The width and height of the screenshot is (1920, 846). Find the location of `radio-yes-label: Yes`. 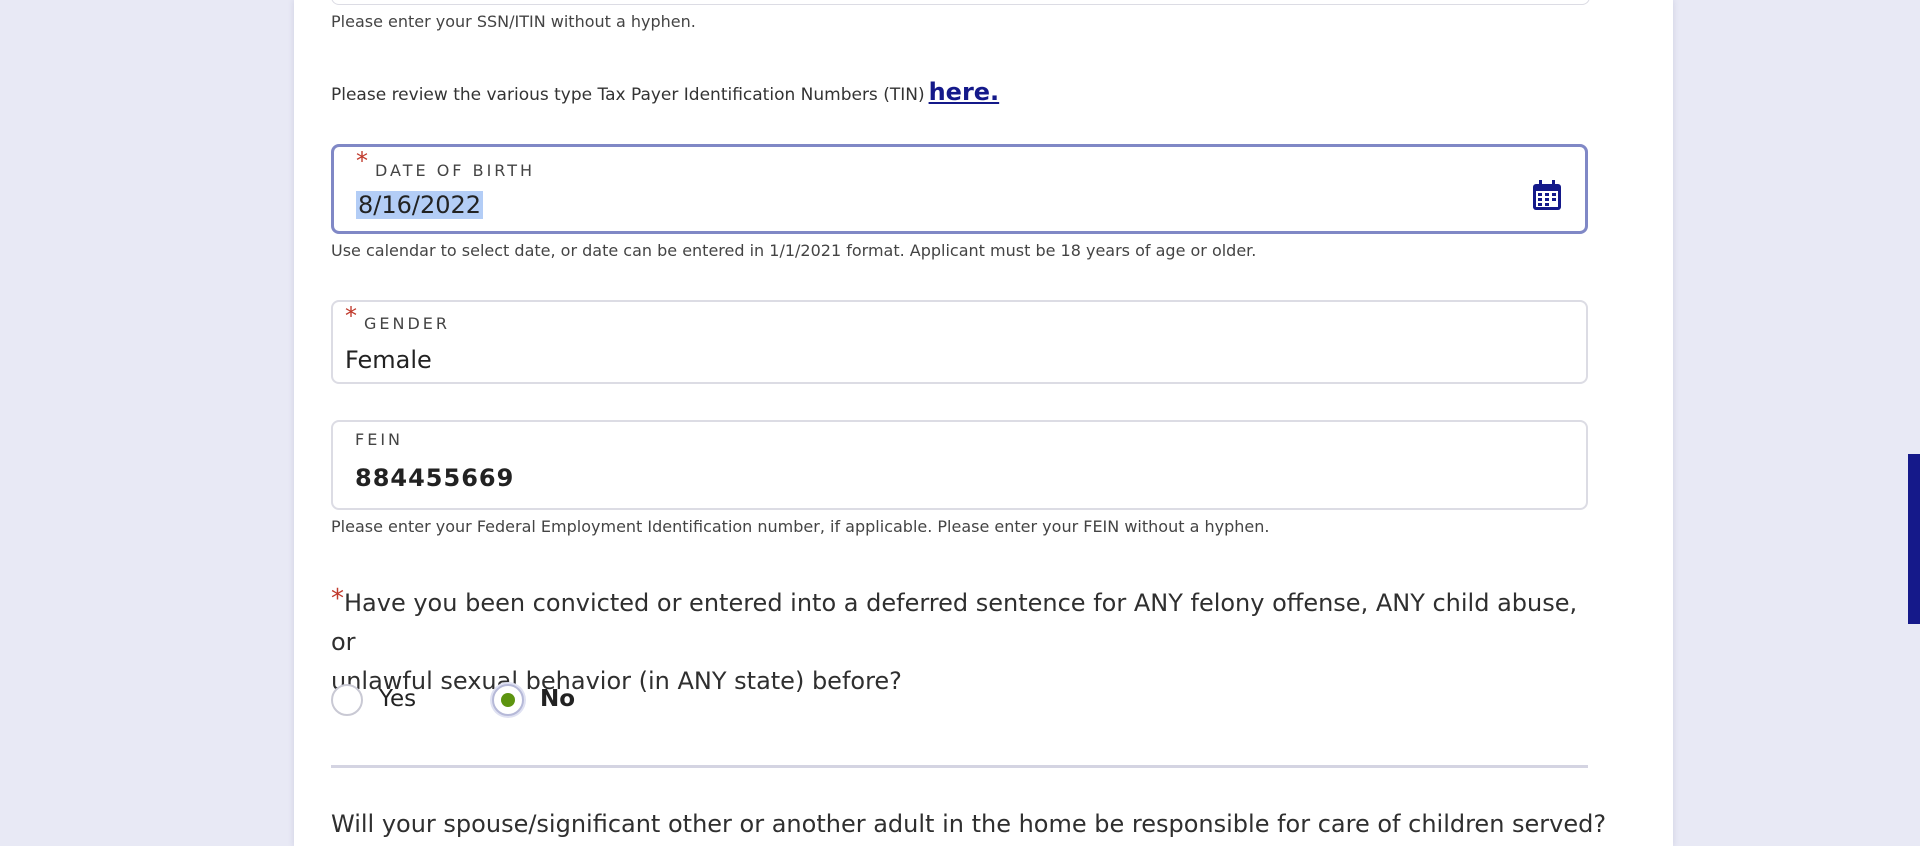

radio-yes-label: Yes is located at coordinates (397, 699).